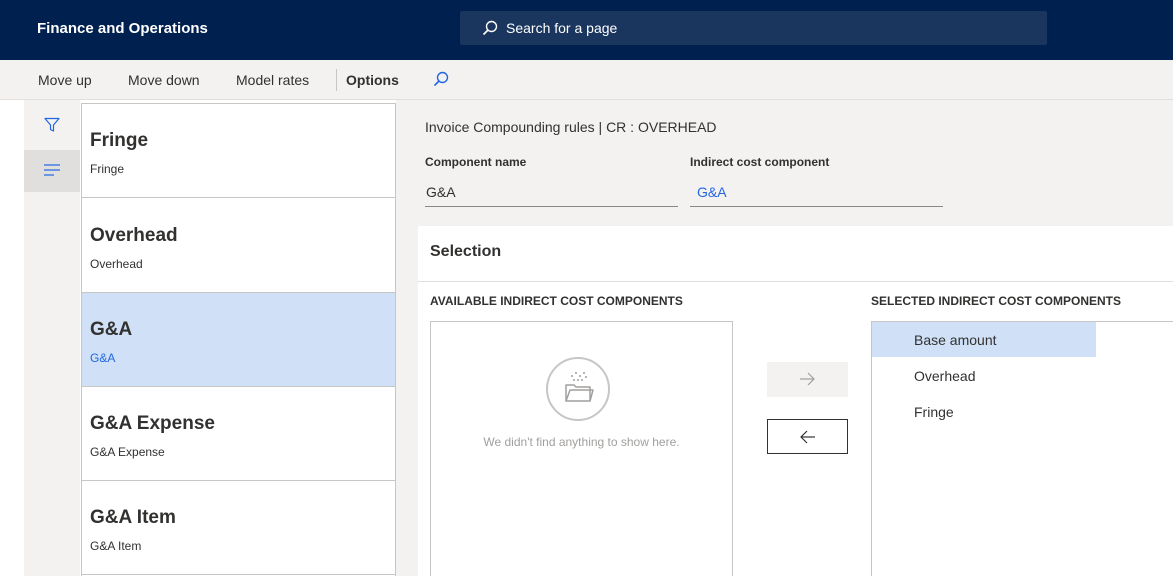  What do you see at coordinates (984, 339) in the screenshot?
I see `selected-item-base-amount: Base amount` at bounding box center [984, 339].